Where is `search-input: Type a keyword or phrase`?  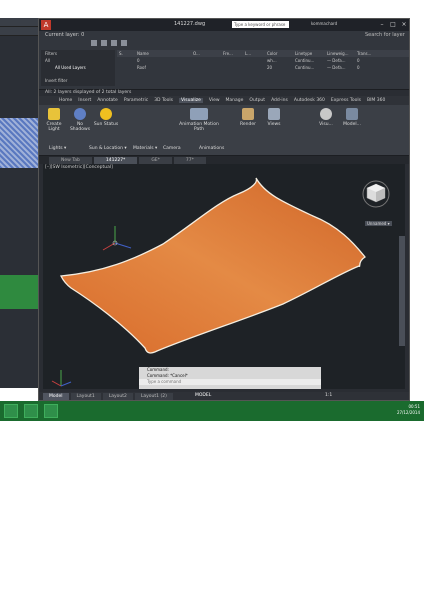
search-input: Type a keyword or phrase is located at coordinates (260, 24).